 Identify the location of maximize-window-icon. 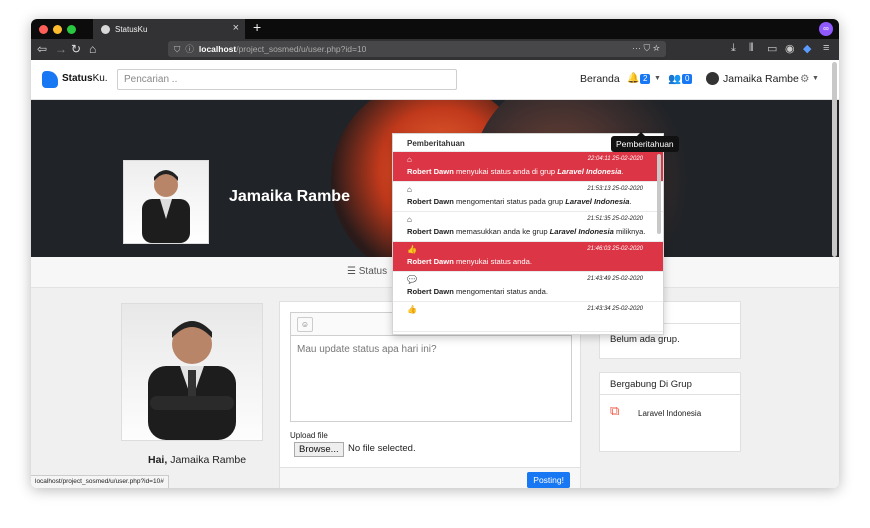
(71, 29).